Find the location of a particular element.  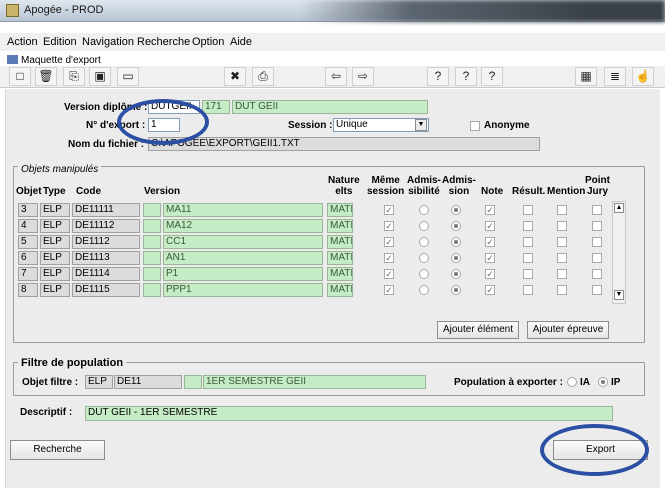

row-code: DE1115 is located at coordinates (106, 290).